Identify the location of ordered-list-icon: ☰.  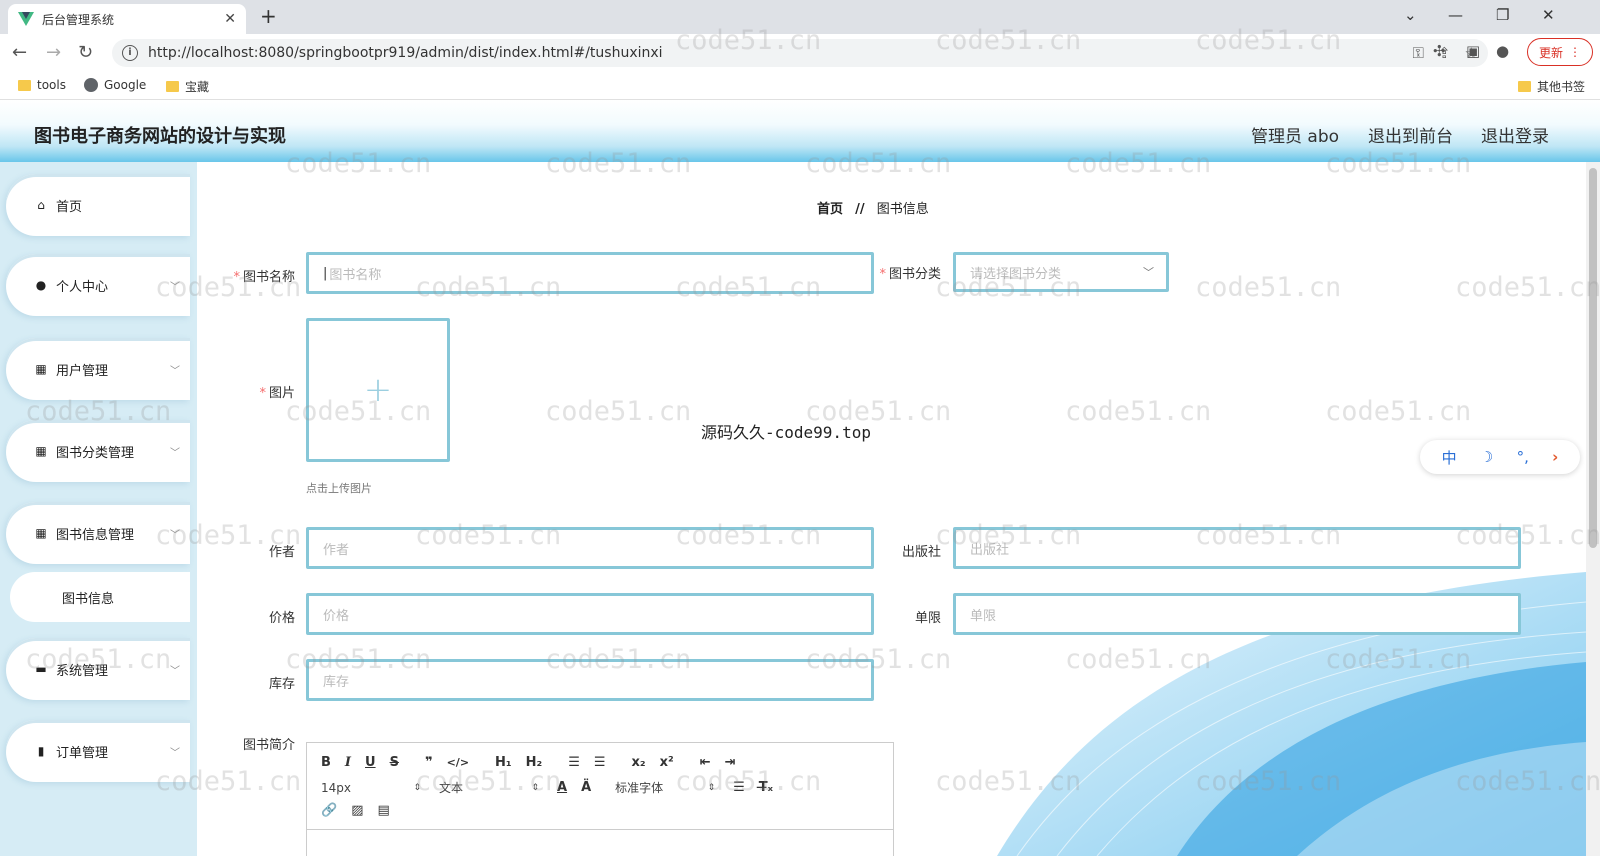
(574, 762).